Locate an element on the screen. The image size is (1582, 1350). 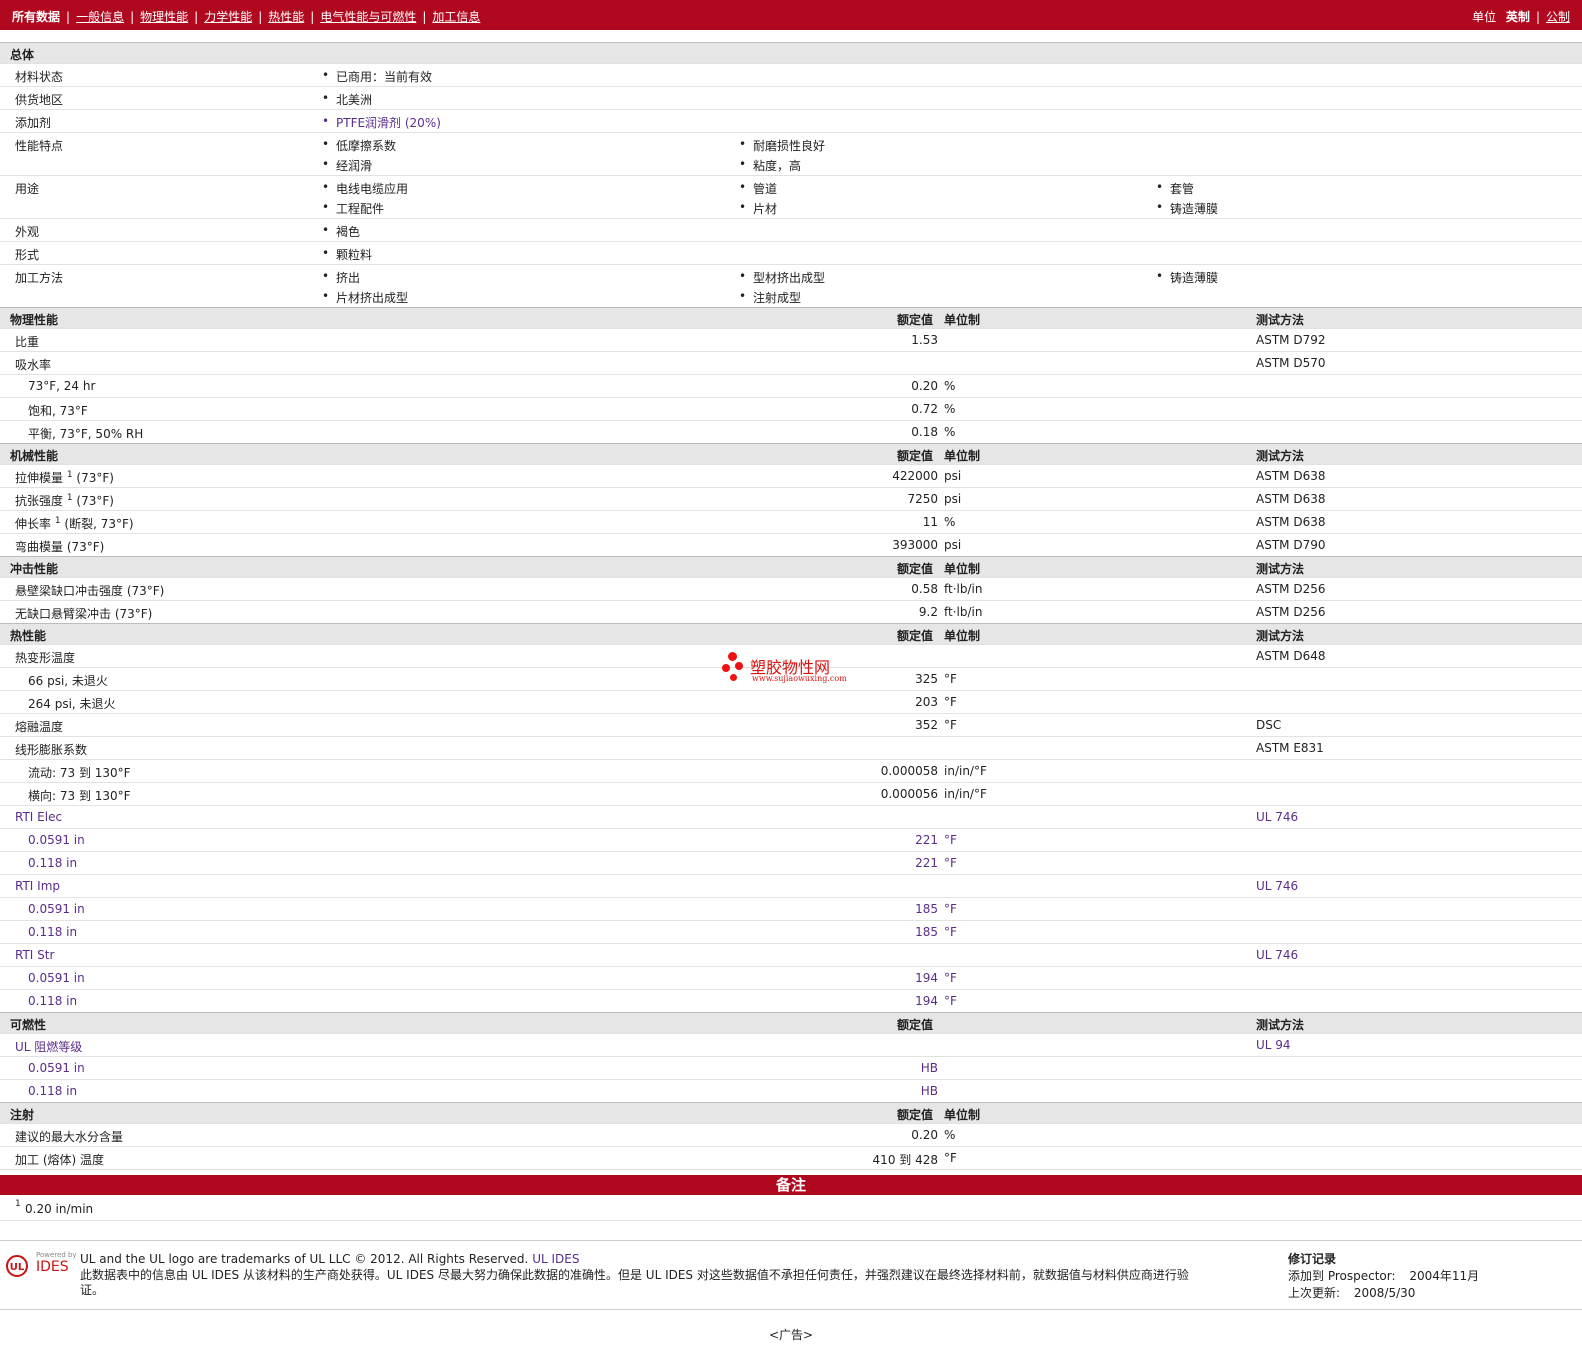
row-label-text: 建议的最大水分含量 is located at coordinates (69, 1137).